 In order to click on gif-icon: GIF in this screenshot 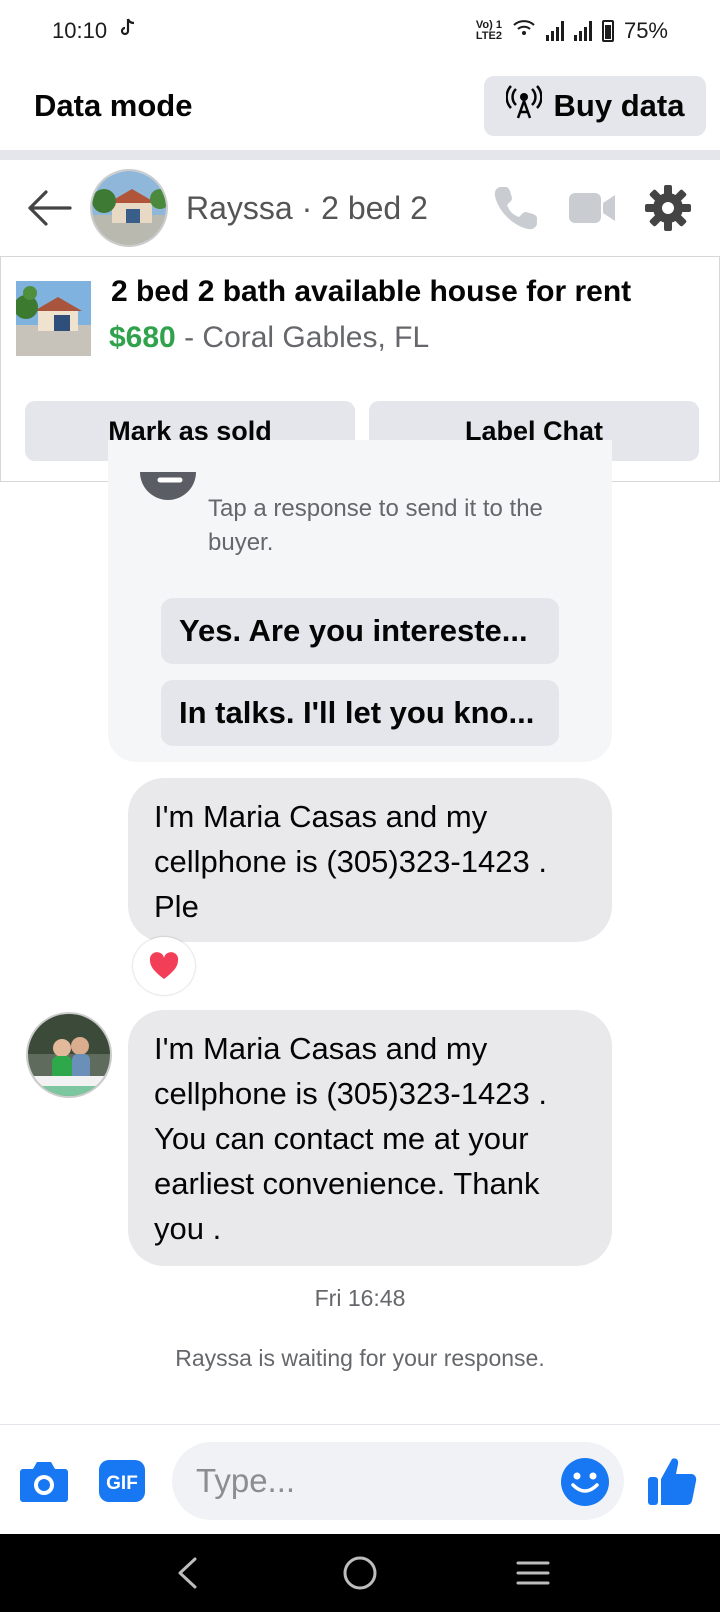, I will do `click(122, 1481)`.